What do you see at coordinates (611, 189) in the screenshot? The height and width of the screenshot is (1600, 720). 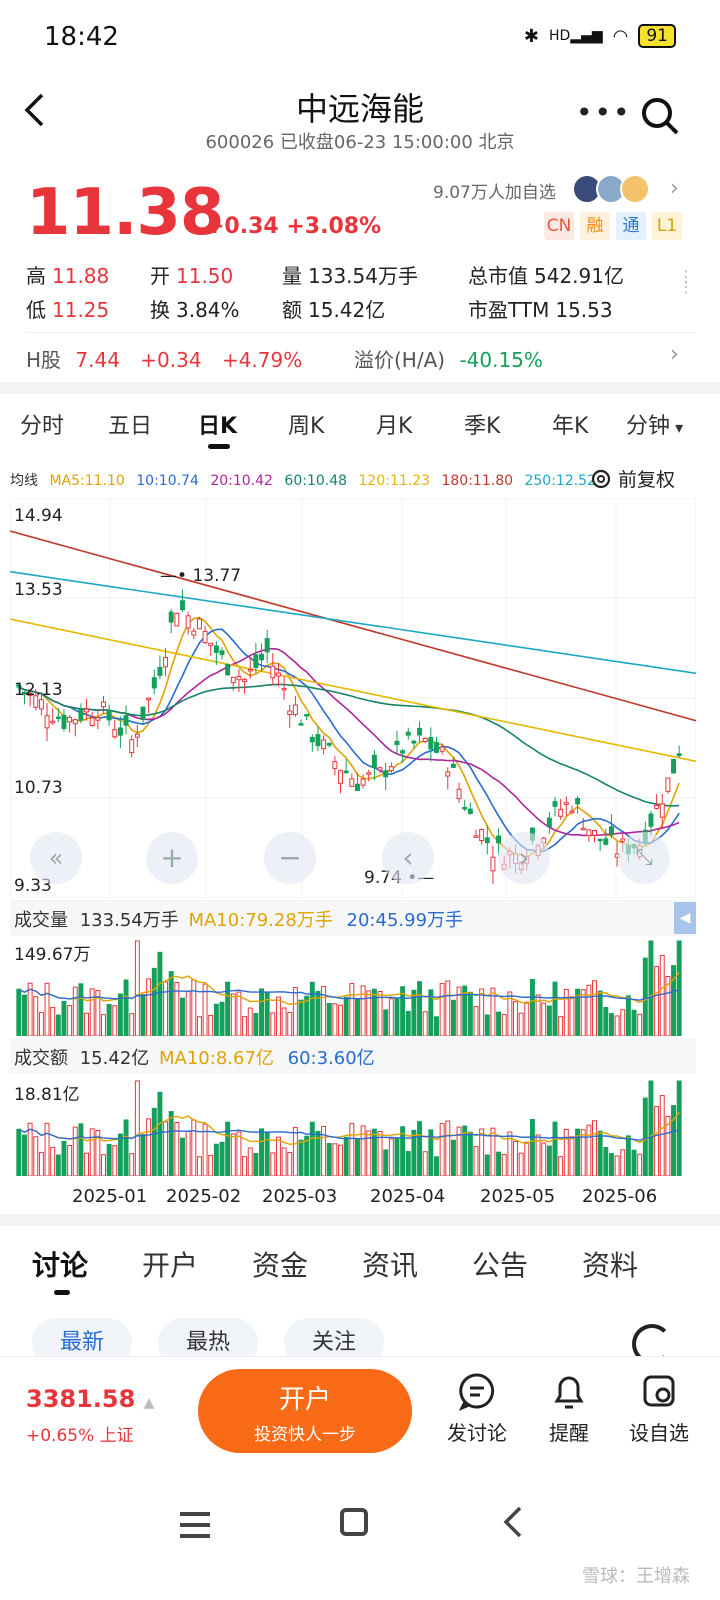 I see `follower-avatars` at bounding box center [611, 189].